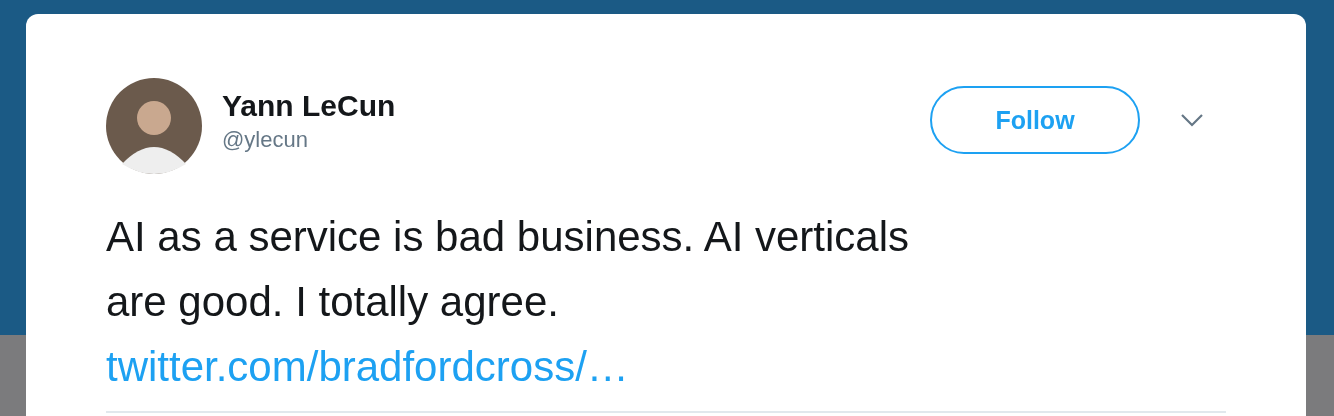  I want to click on follow-button: Follow, so click(1035, 120).